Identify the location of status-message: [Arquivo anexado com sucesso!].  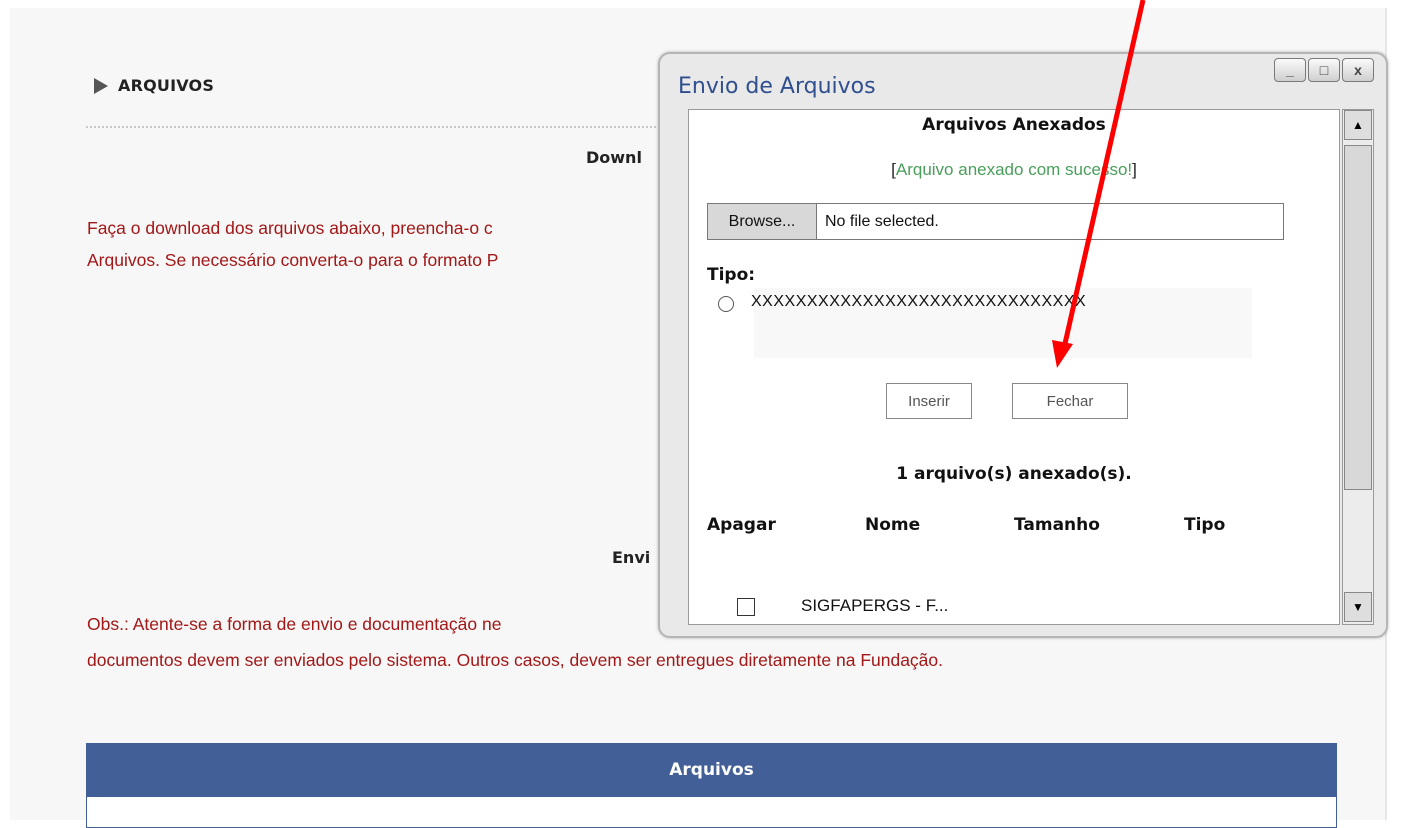
(1014, 170).